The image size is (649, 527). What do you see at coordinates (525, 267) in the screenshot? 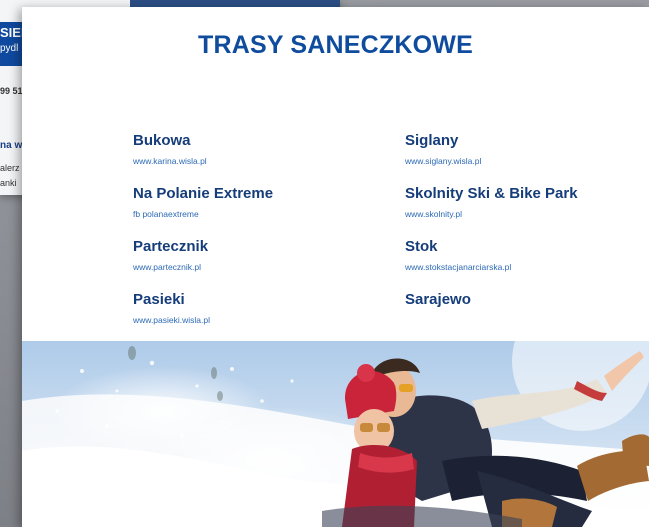
I see `track-link: www.stokstacjanarciarska.pl` at bounding box center [525, 267].